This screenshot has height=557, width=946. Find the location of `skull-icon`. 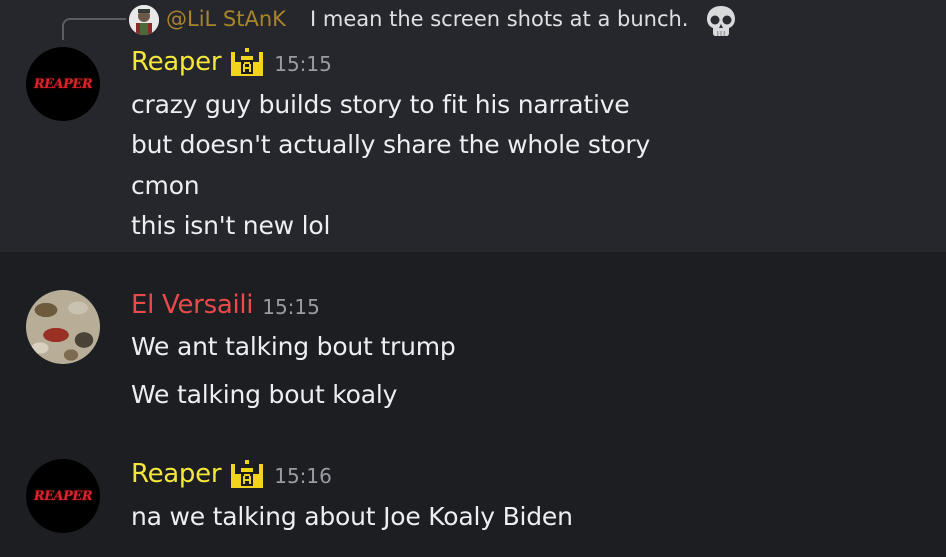

skull-icon is located at coordinates (721, 21).